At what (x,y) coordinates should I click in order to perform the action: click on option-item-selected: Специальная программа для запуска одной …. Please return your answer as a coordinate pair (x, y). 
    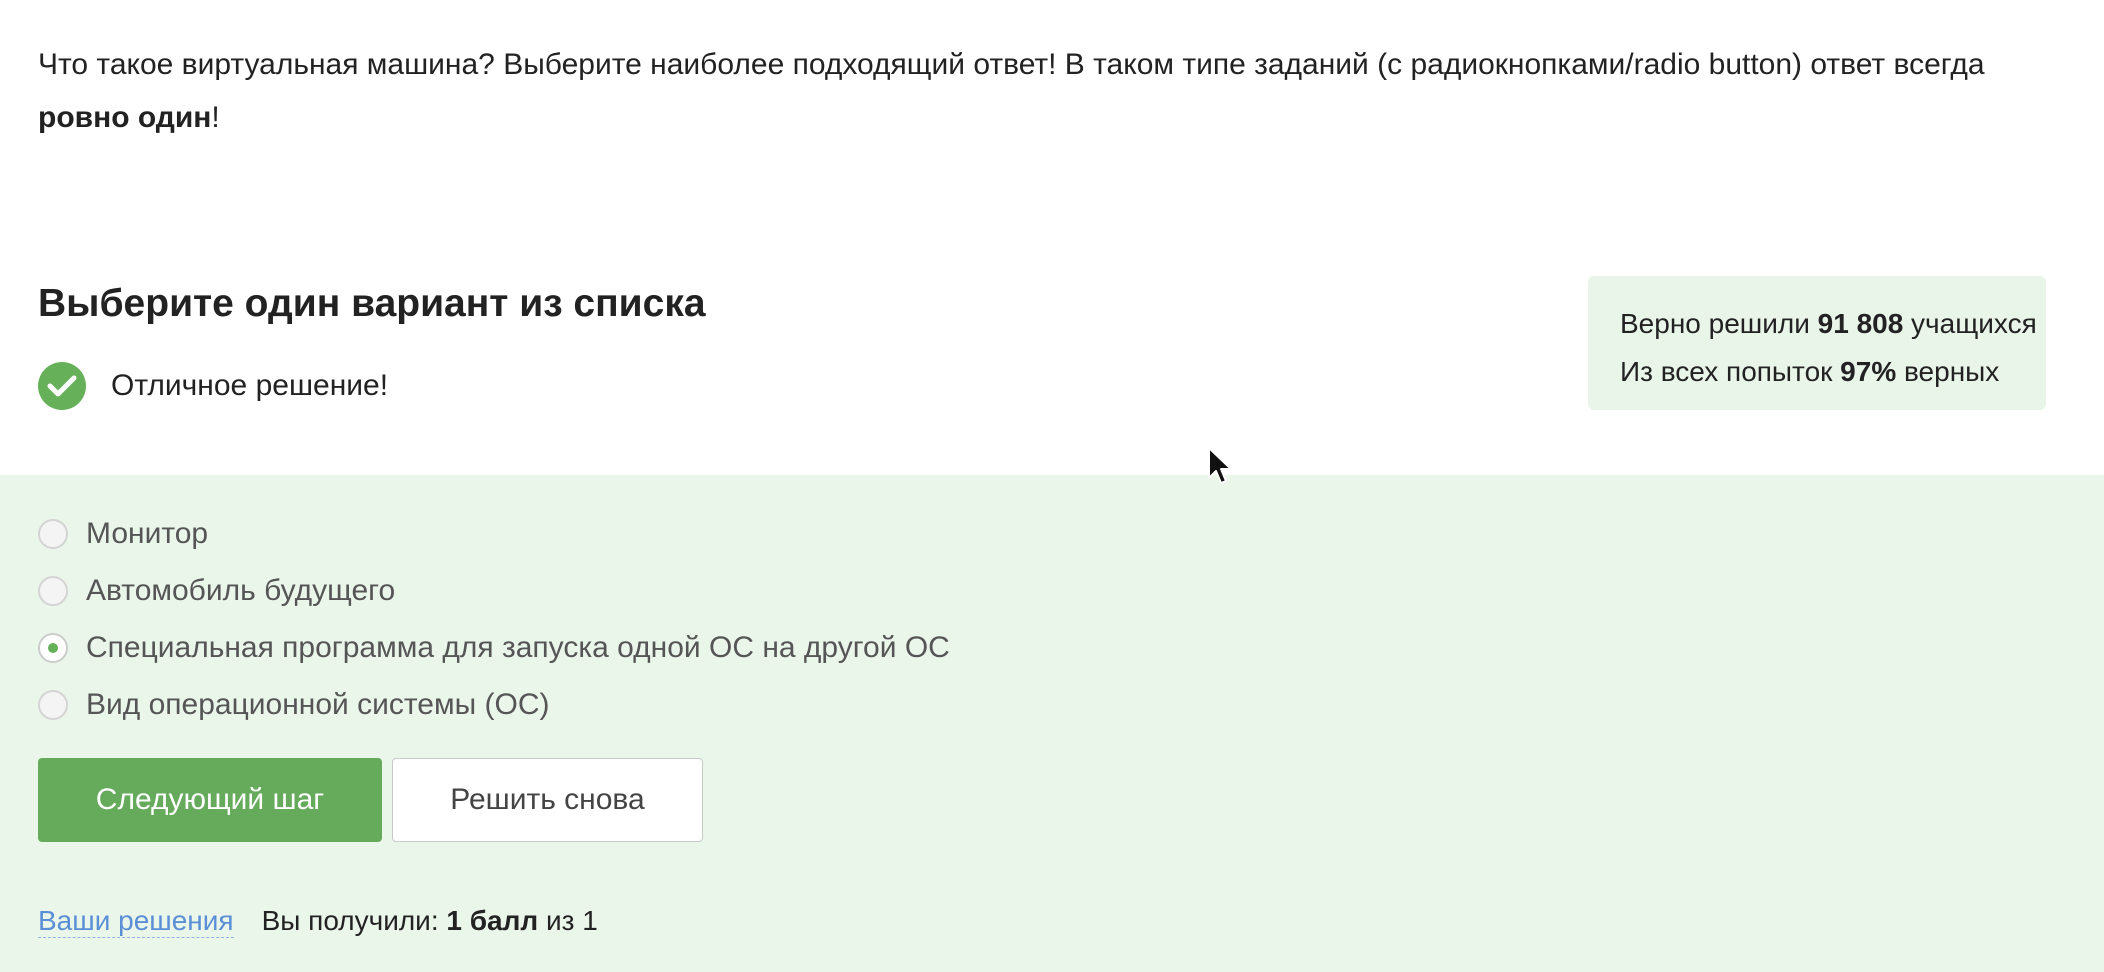
    Looking at the image, I should click on (494, 647).